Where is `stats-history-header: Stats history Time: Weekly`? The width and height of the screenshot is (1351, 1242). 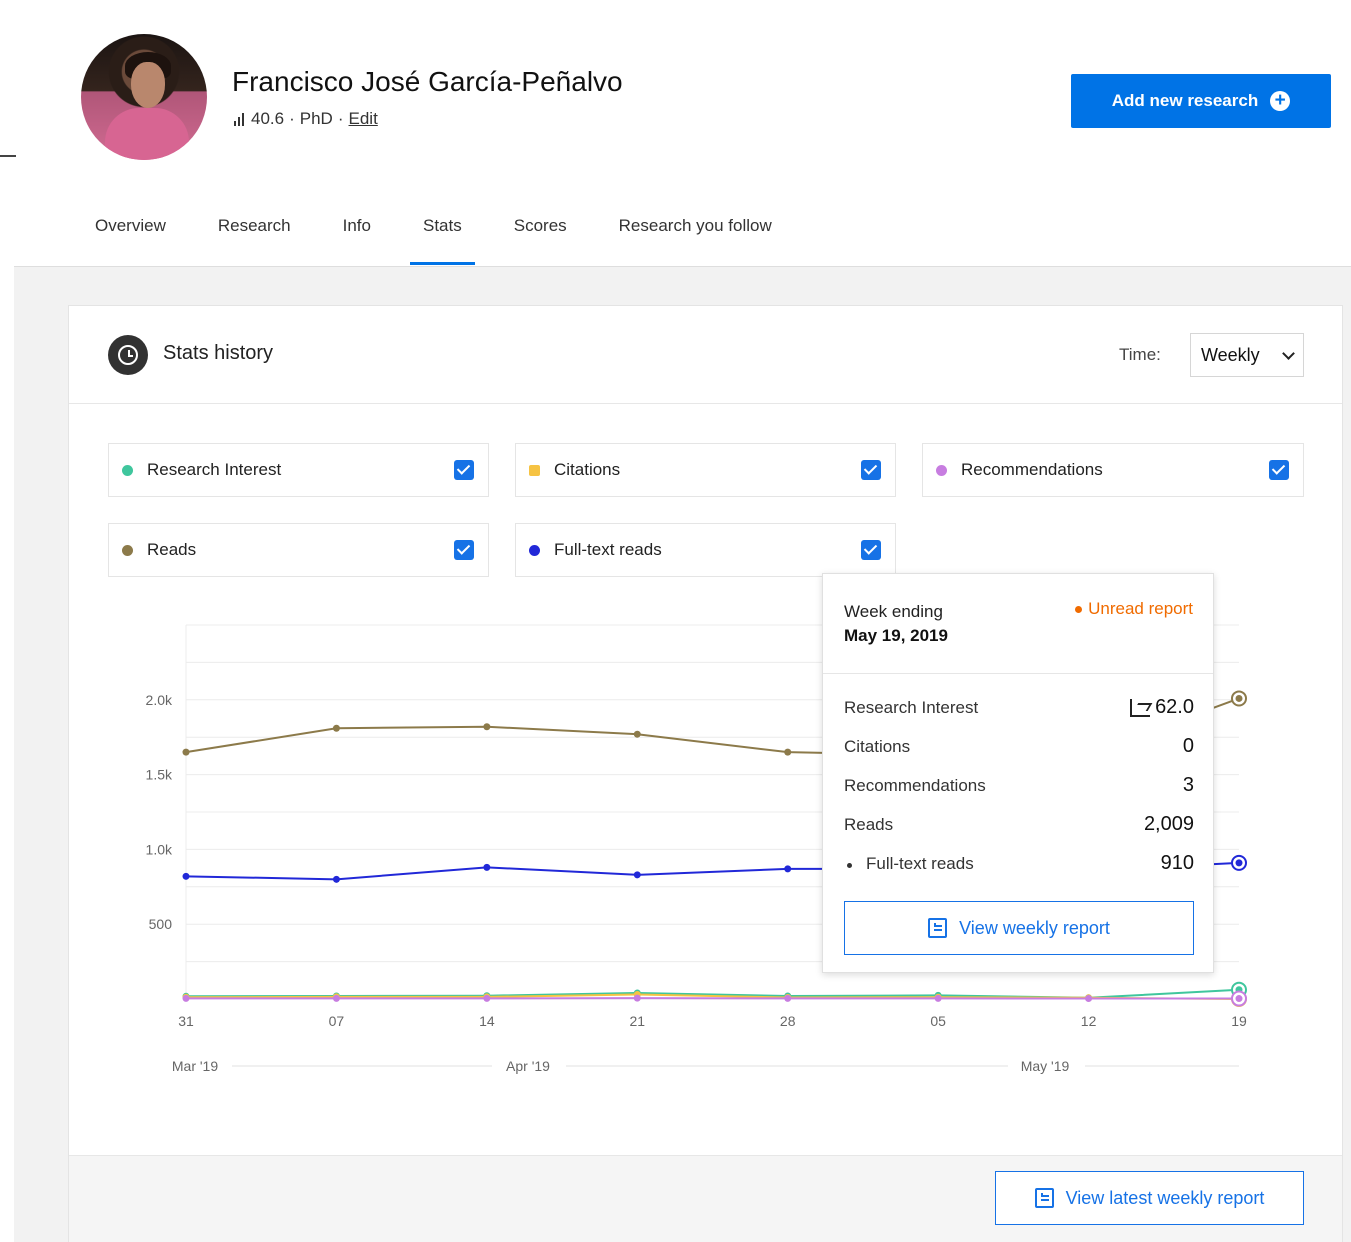
stats-history-header: Stats history Time: Weekly is located at coordinates (705, 355).